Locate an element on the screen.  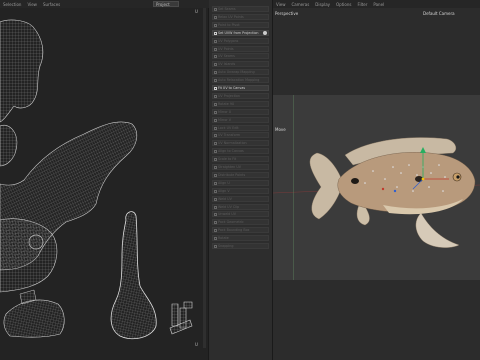
tool-item-12: Rotate 90 is located at coordinates (240, 103).